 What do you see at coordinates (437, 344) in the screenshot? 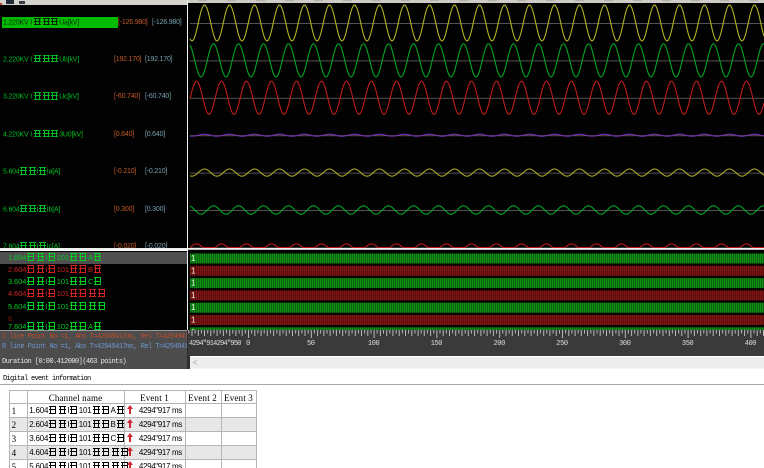
I see `svg-text: 150` at bounding box center [437, 344].